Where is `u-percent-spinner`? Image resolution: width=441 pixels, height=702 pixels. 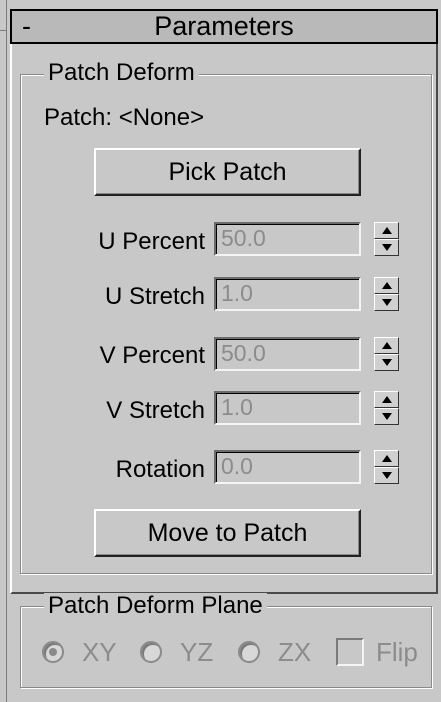 u-percent-spinner is located at coordinates (386, 239).